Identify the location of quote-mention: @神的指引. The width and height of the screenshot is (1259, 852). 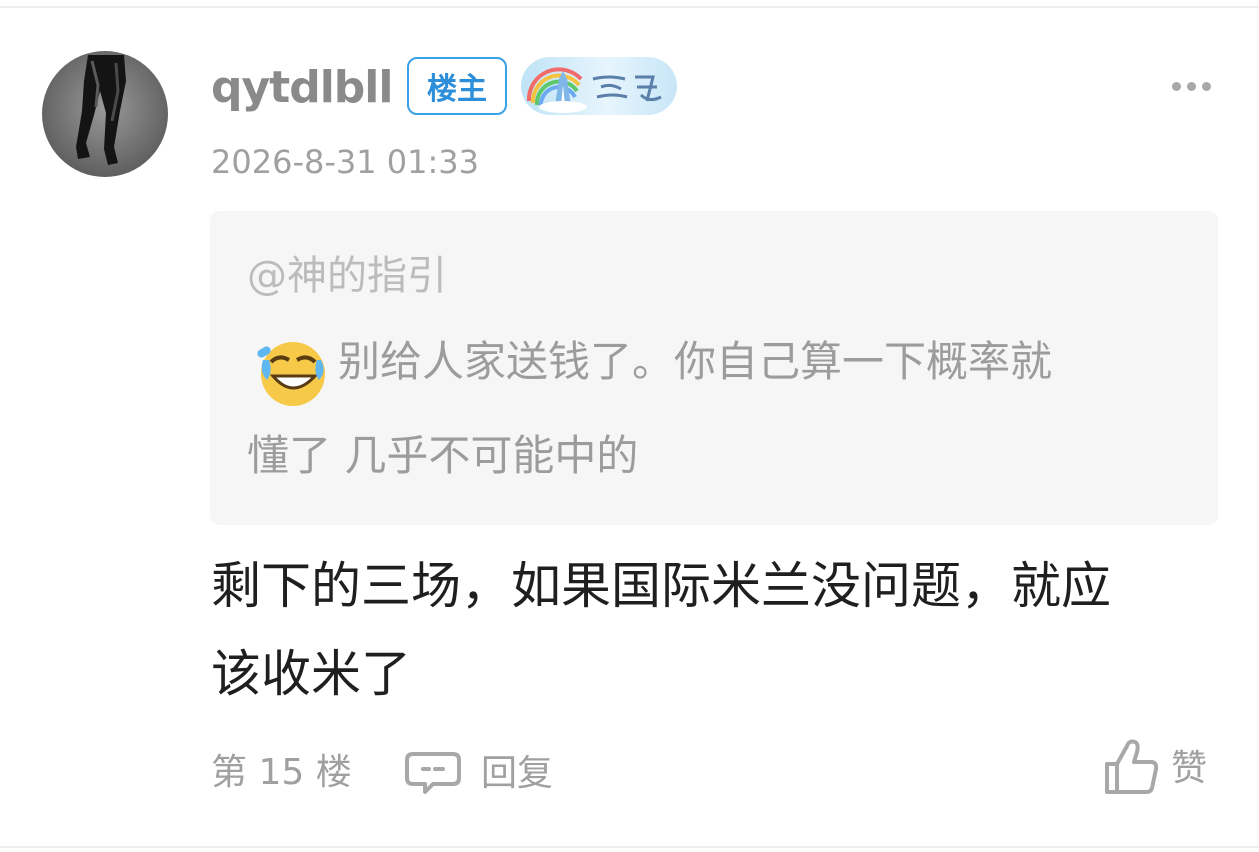
(347, 276).